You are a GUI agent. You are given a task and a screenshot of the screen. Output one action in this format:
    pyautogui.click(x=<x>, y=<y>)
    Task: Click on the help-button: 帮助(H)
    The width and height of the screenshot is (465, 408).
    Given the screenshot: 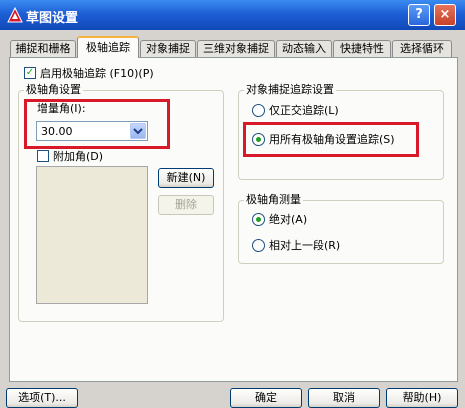 What is the action you would take?
    pyautogui.click(x=422, y=398)
    